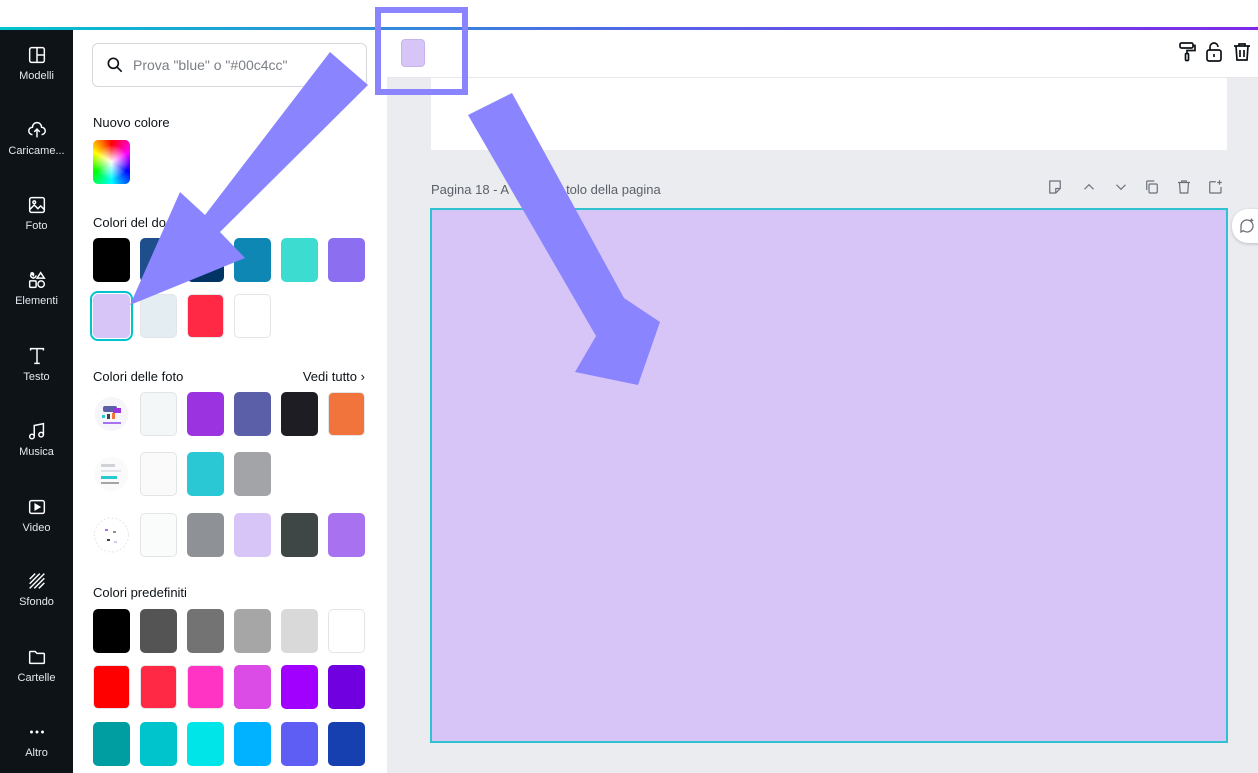 The height and width of the screenshot is (773, 1258). I want to click on image-icon, so click(36, 205).